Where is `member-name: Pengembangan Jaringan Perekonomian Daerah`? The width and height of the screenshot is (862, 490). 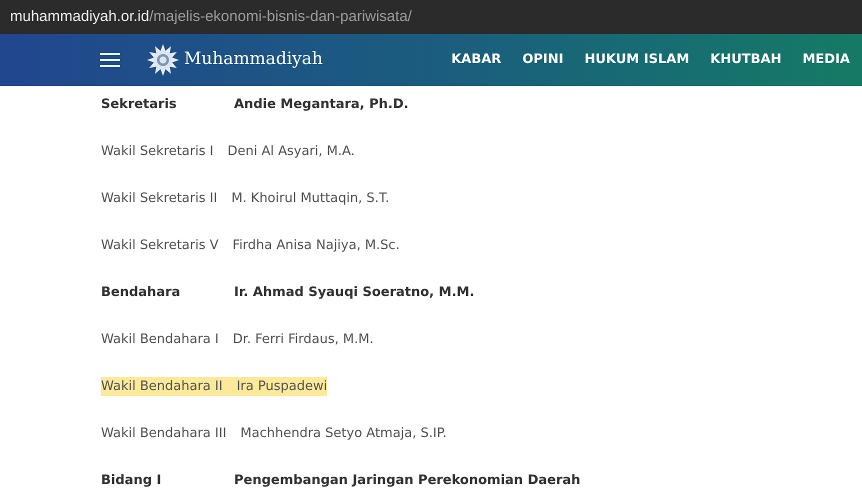
member-name: Pengembangan Jaringan Perekonomian Daerah is located at coordinates (407, 481).